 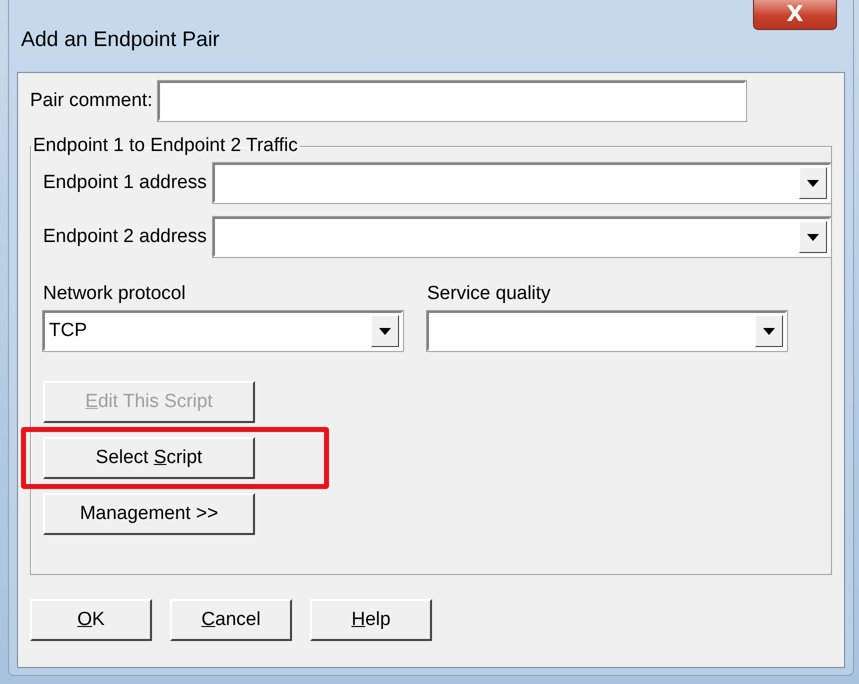 What do you see at coordinates (91, 101) in the screenshot?
I see `field-label: Pair comment:` at bounding box center [91, 101].